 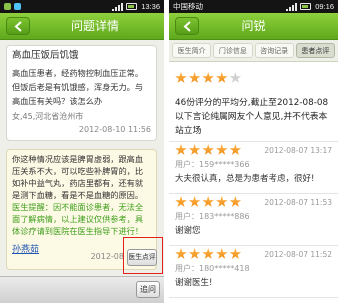 What do you see at coordinates (324, 6) in the screenshot?
I see `status-time: 09:16` at bounding box center [324, 6].